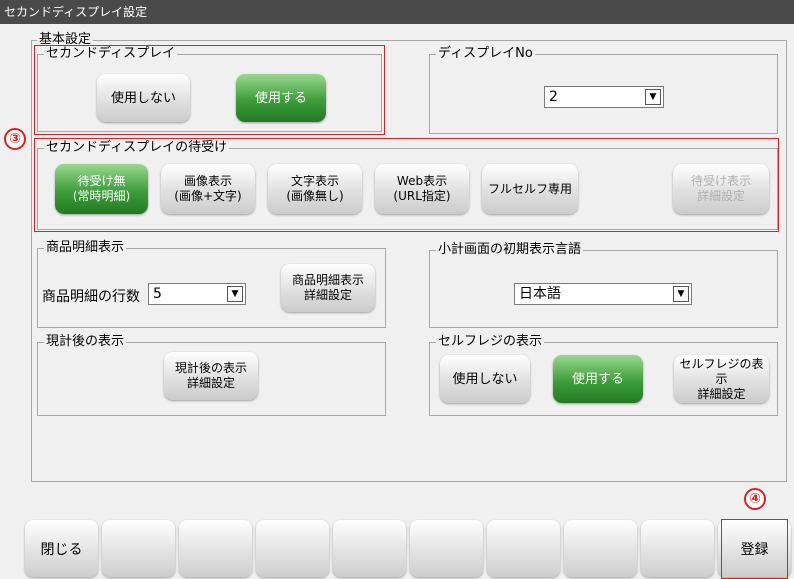 The height and width of the screenshot is (579, 794). What do you see at coordinates (721, 371) in the screenshot?
I see `button-line1: セルフレジの表示` at bounding box center [721, 371].